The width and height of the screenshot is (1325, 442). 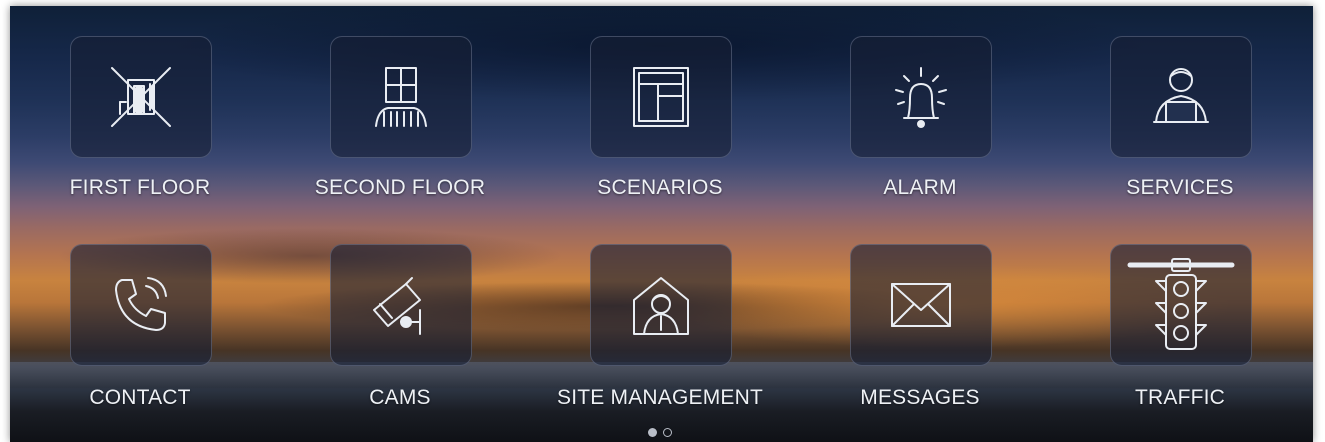 What do you see at coordinates (920, 398) in the screenshot?
I see `messages-label: MESSAGES` at bounding box center [920, 398].